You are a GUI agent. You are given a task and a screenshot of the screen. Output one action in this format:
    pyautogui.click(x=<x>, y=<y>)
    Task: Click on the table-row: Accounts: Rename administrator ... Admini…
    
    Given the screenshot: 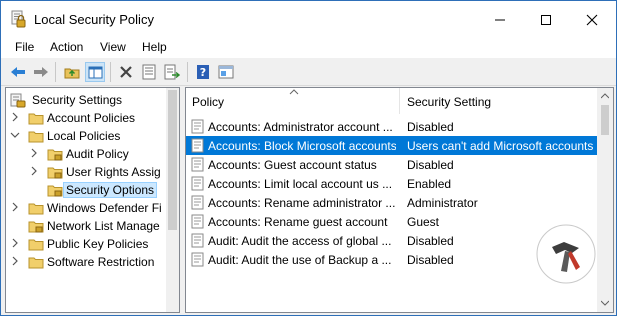 What is the action you would take?
    pyautogui.click(x=391, y=202)
    